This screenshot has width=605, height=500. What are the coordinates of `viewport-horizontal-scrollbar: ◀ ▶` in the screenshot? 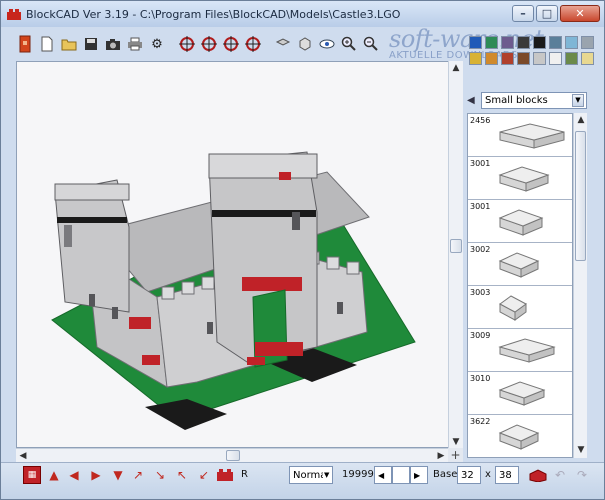 It's located at (232, 455).